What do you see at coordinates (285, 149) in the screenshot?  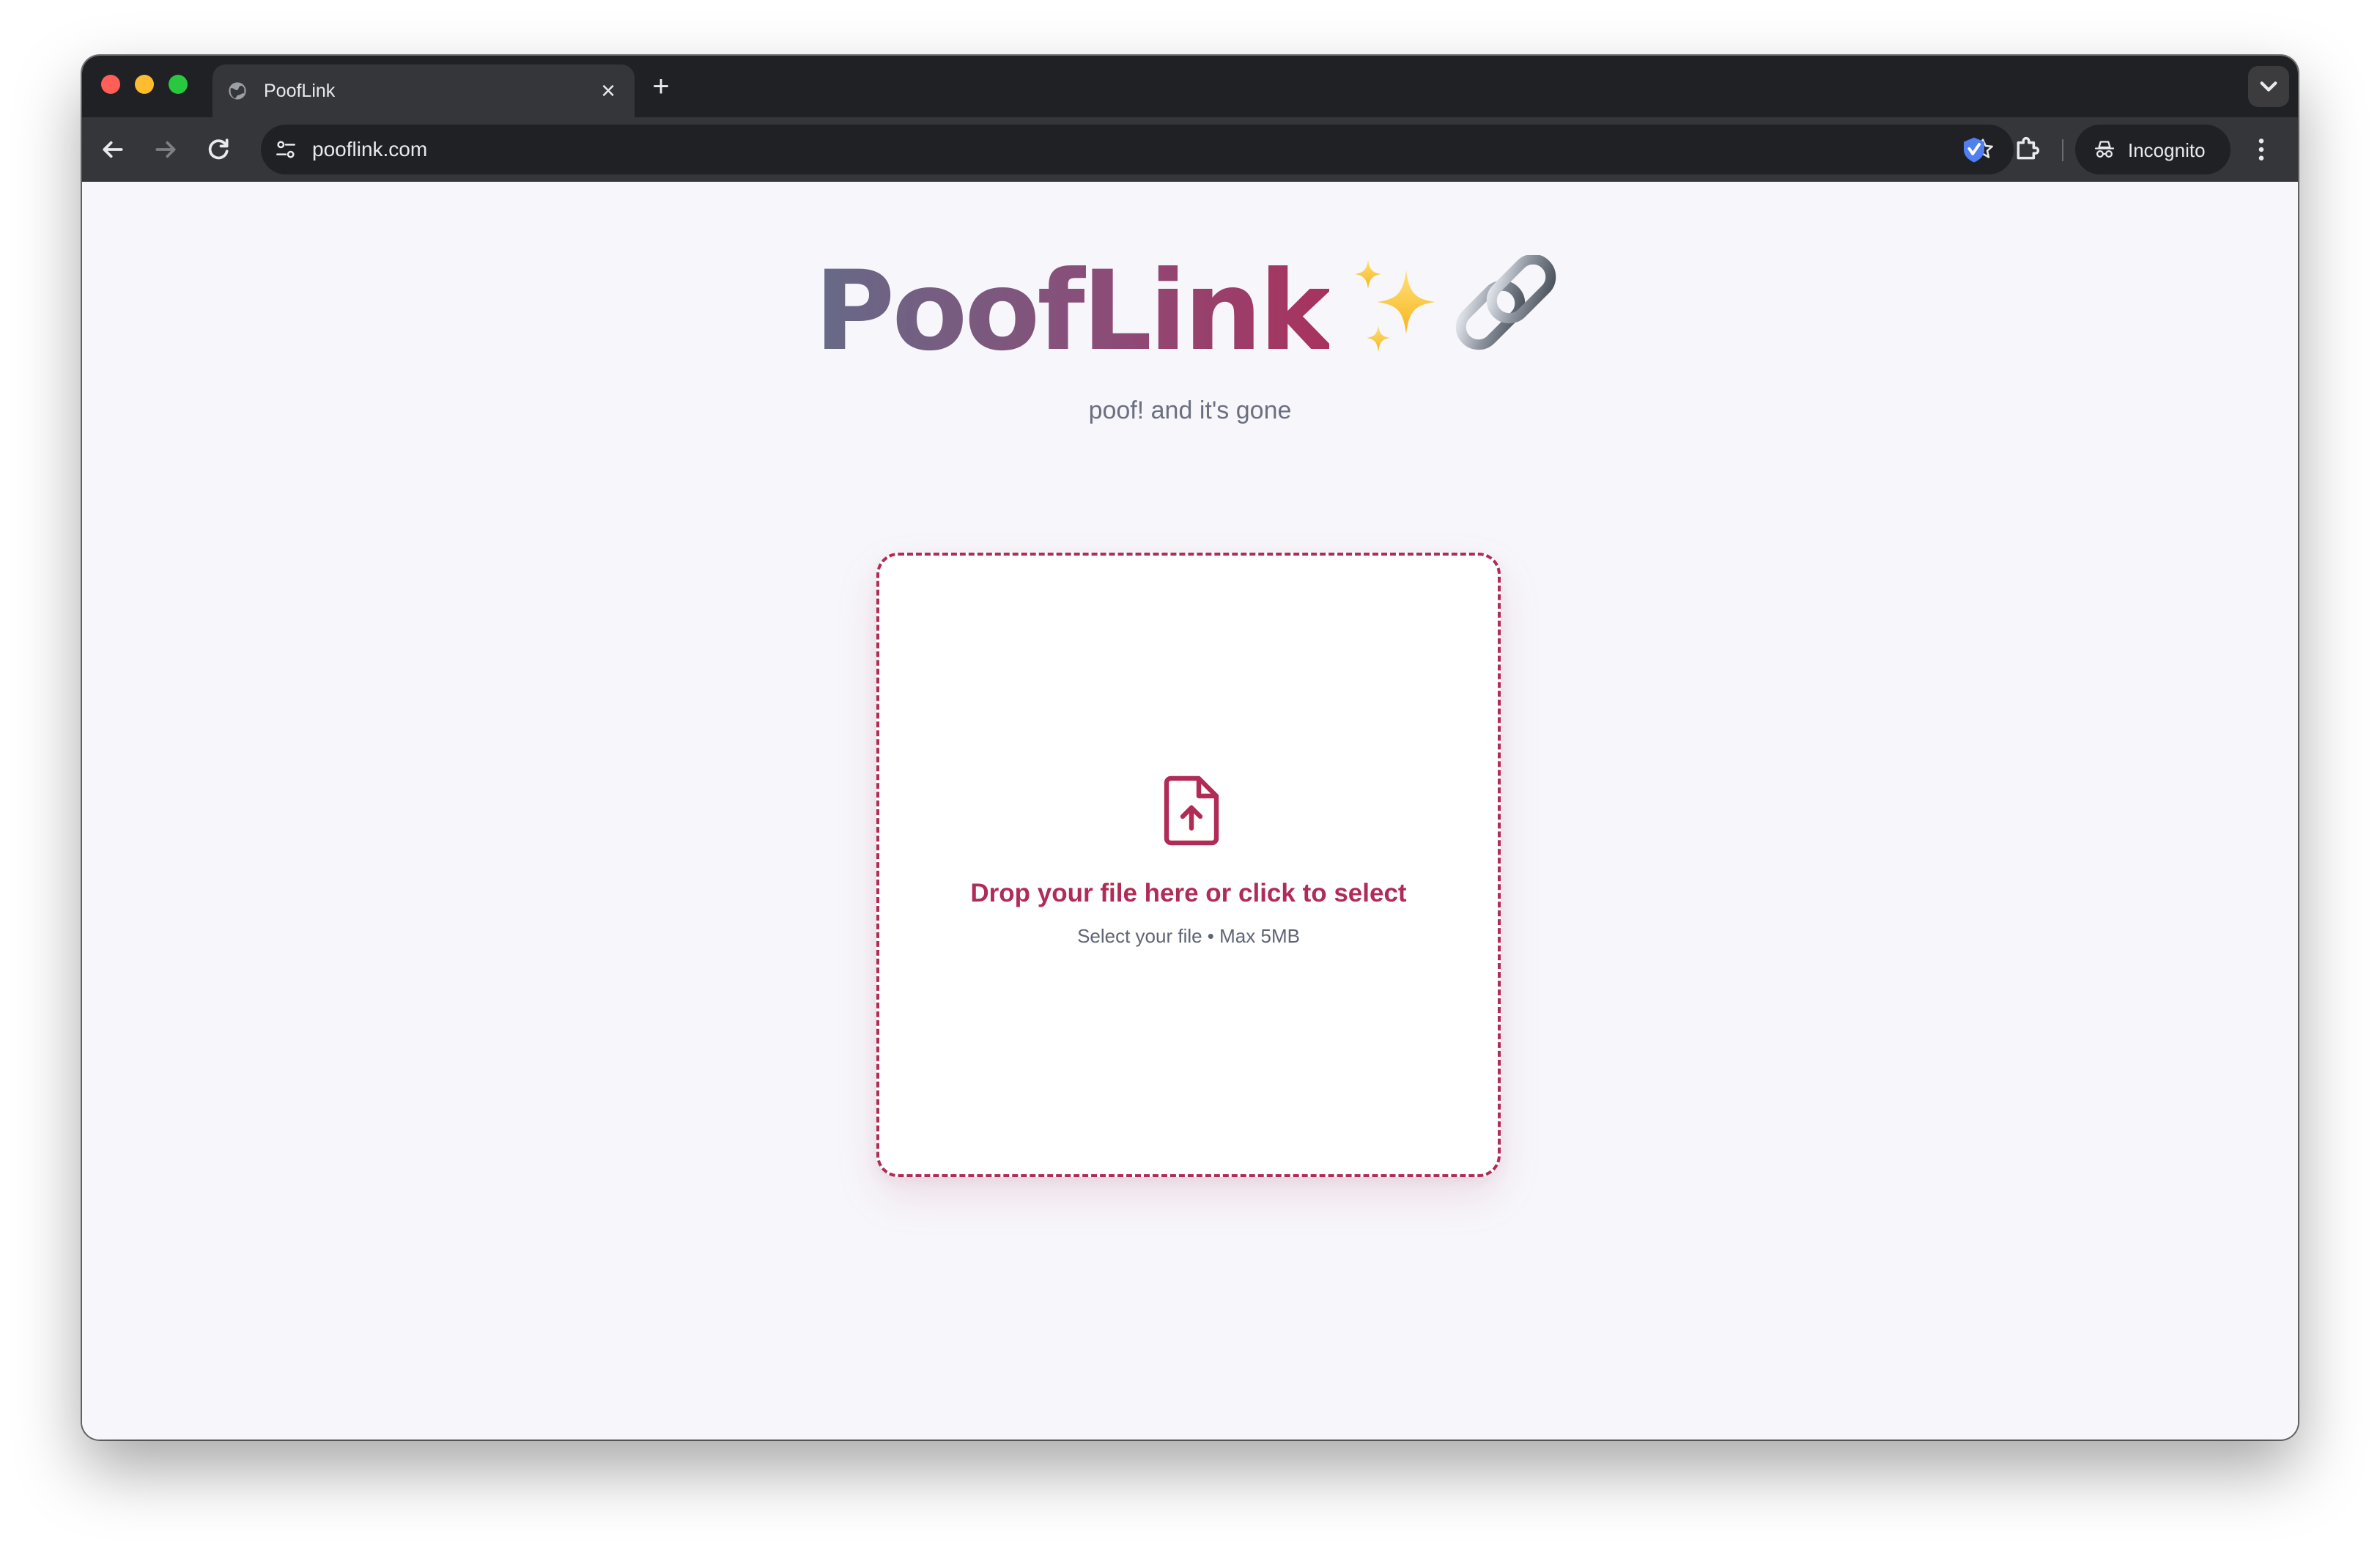 I see `site-settings-icon` at bounding box center [285, 149].